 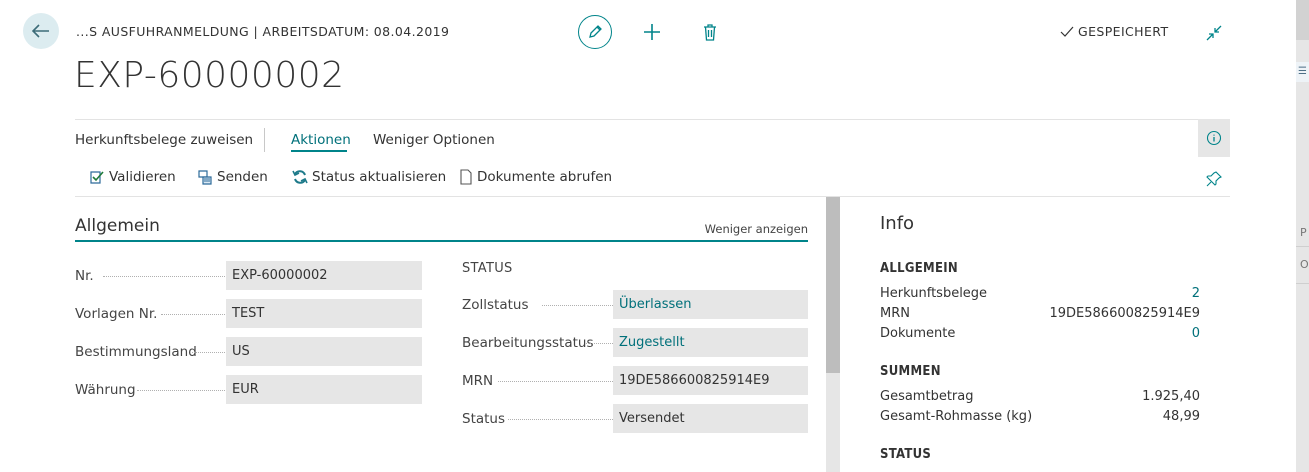 What do you see at coordinates (1171, 396) in the screenshot?
I see `factbox-value-total-amount: 1.925,40` at bounding box center [1171, 396].